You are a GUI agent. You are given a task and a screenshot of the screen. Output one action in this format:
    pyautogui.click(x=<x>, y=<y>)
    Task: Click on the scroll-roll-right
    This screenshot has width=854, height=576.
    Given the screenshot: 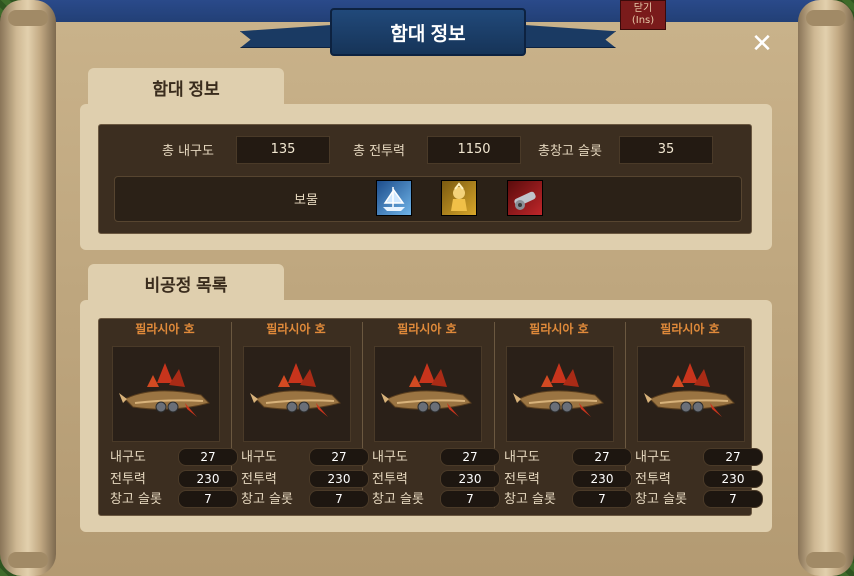 What is the action you would take?
    pyautogui.click(x=826, y=288)
    